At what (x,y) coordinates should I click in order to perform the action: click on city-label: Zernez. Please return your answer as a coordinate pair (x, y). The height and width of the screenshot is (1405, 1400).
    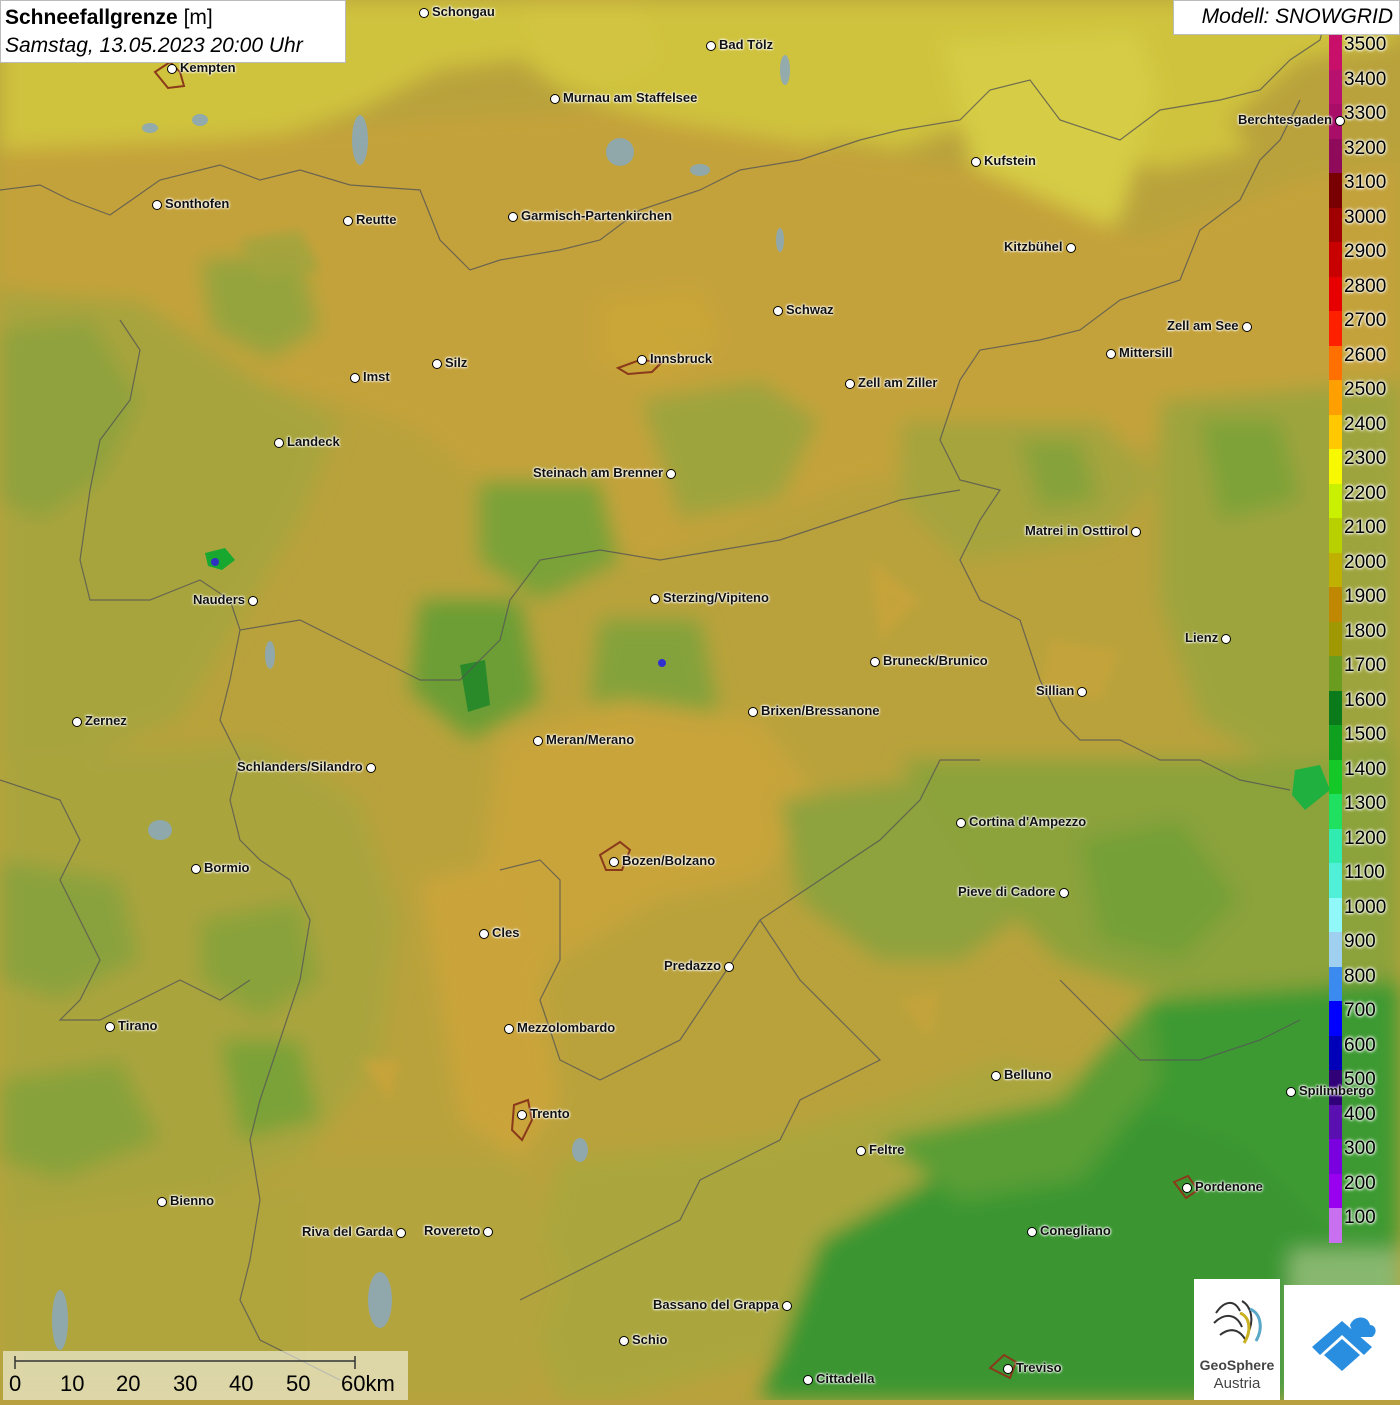
    Looking at the image, I should click on (106, 720).